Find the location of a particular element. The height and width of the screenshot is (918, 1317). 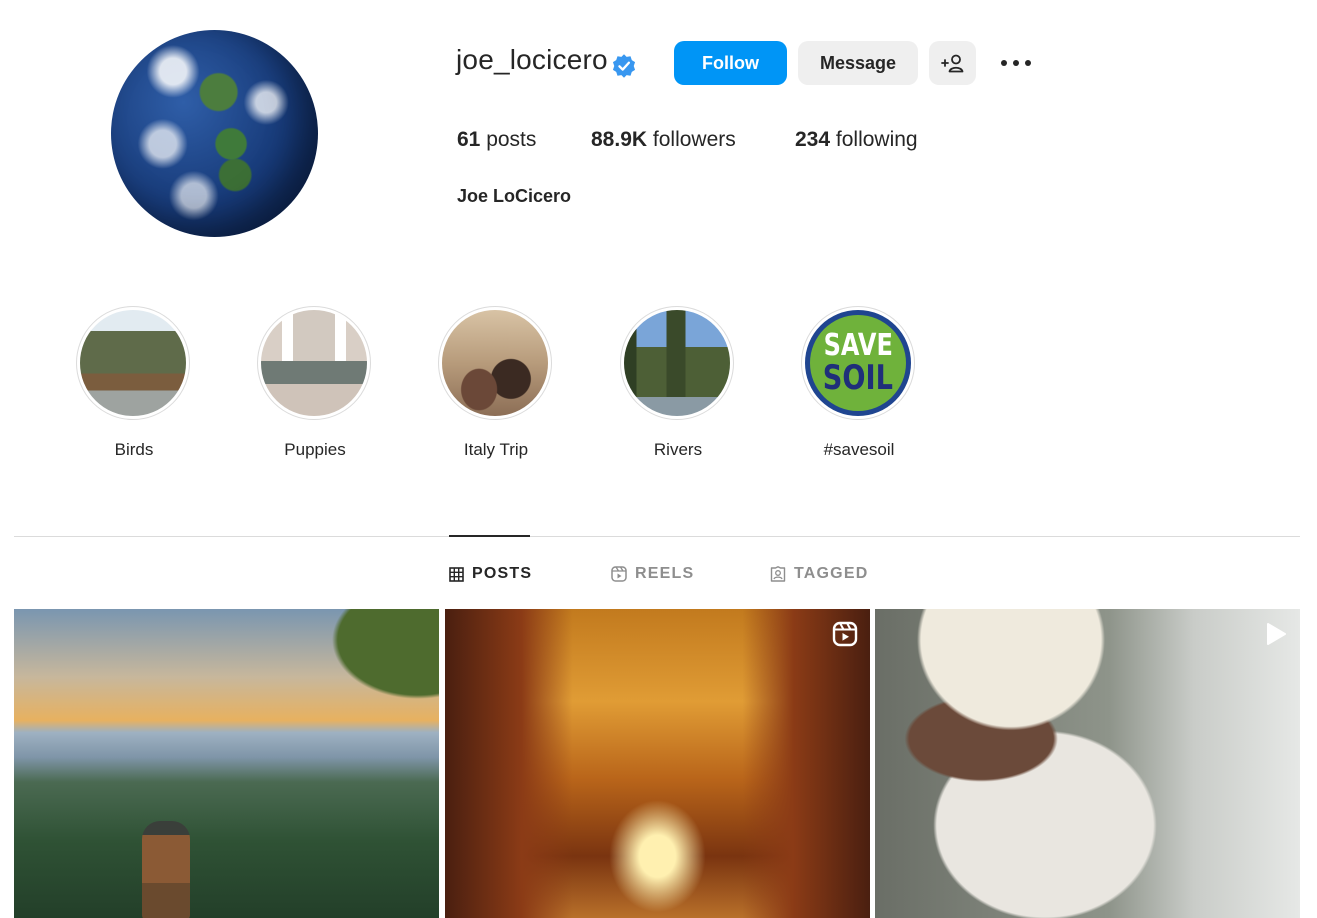

logo-line-2: SOIL is located at coordinates (858, 378).